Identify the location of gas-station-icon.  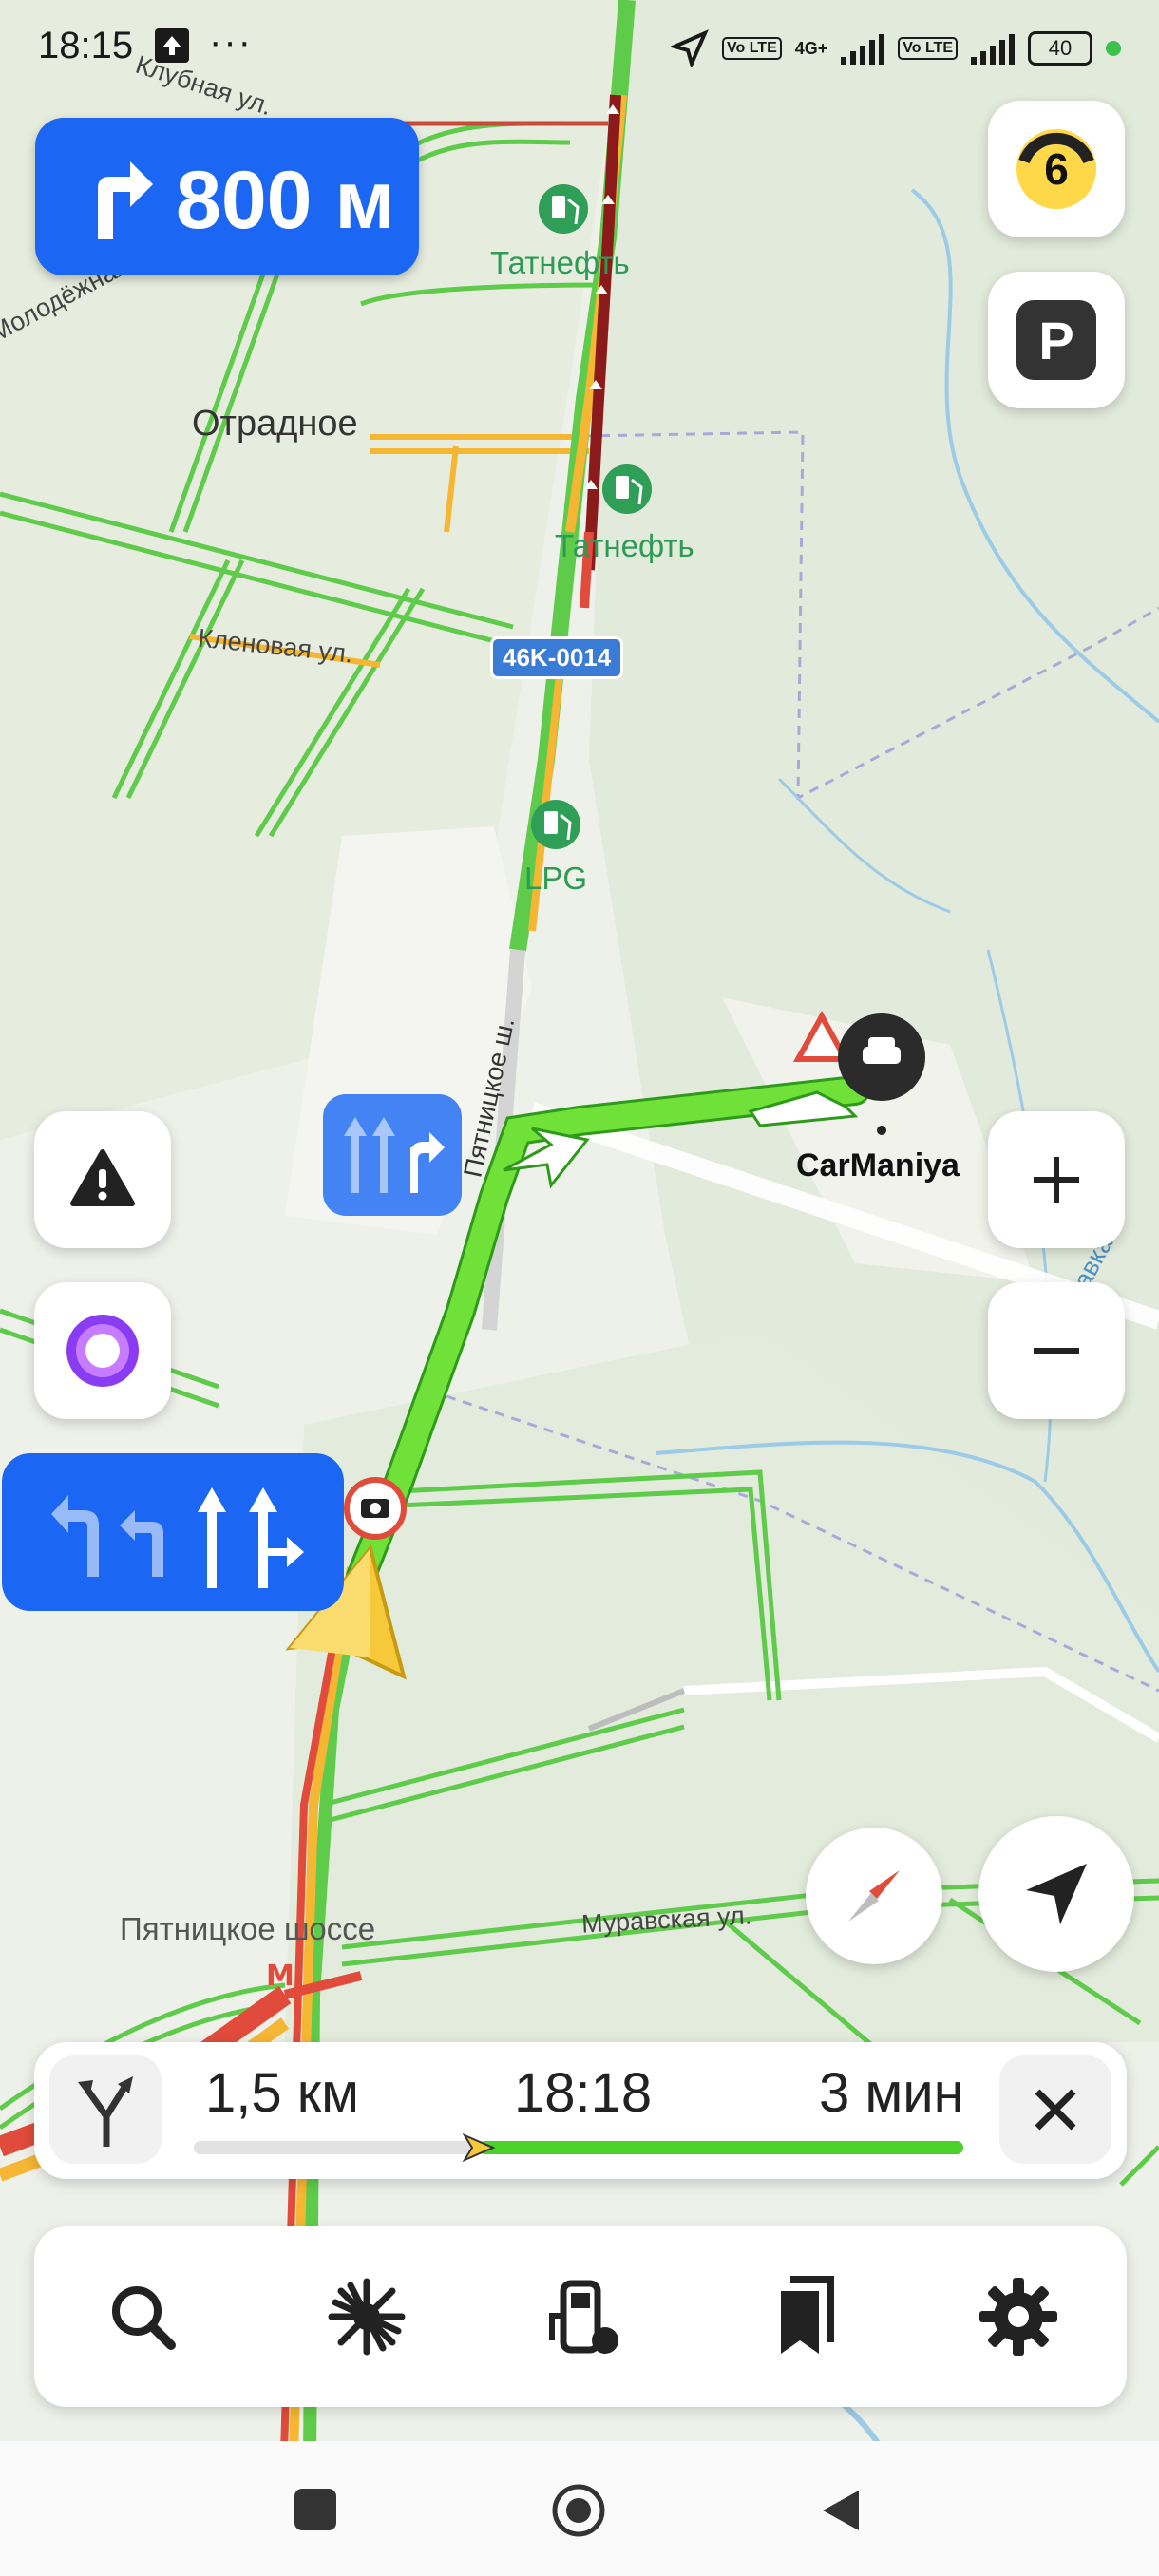
(583, 2317).